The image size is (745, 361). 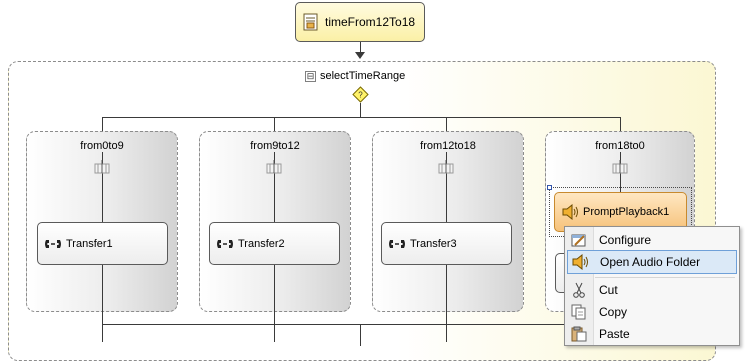 What do you see at coordinates (613, 312) in the screenshot?
I see `menu-item-label: Copy` at bounding box center [613, 312].